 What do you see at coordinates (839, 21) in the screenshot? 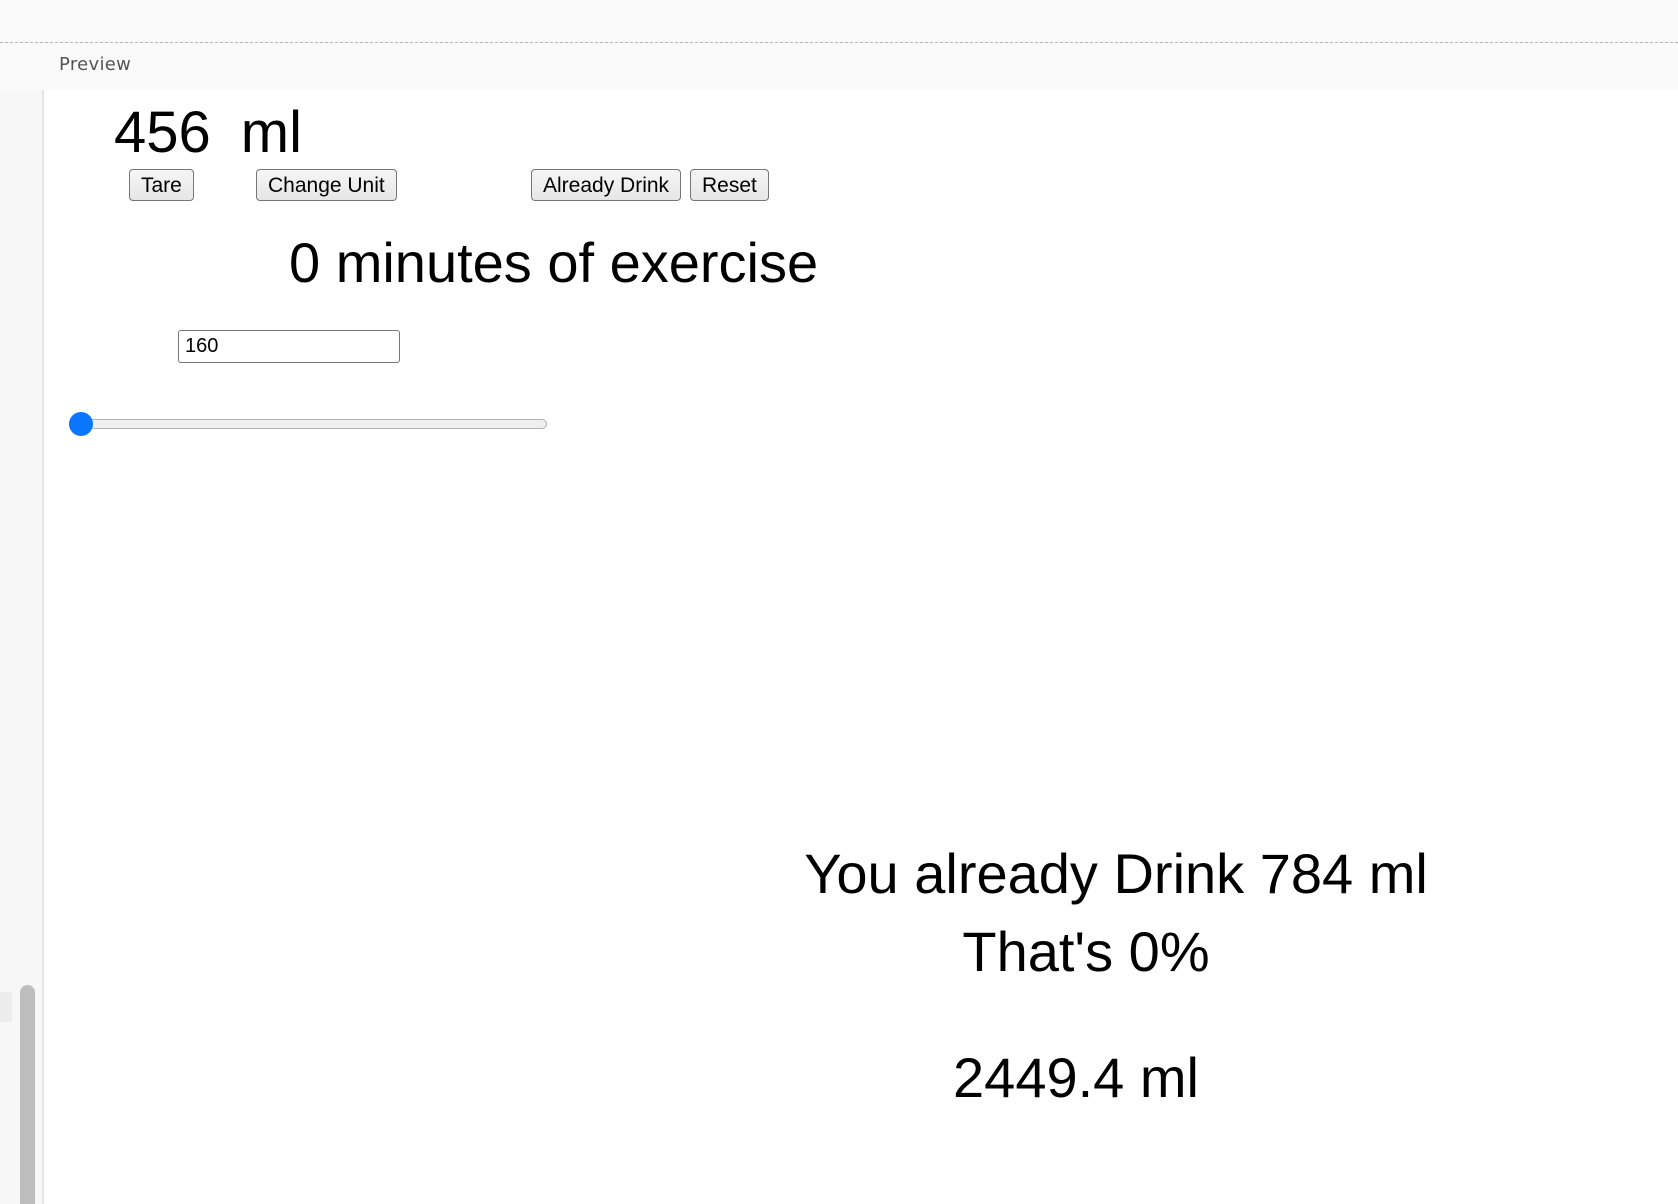
I see `editor-top-bar` at bounding box center [839, 21].